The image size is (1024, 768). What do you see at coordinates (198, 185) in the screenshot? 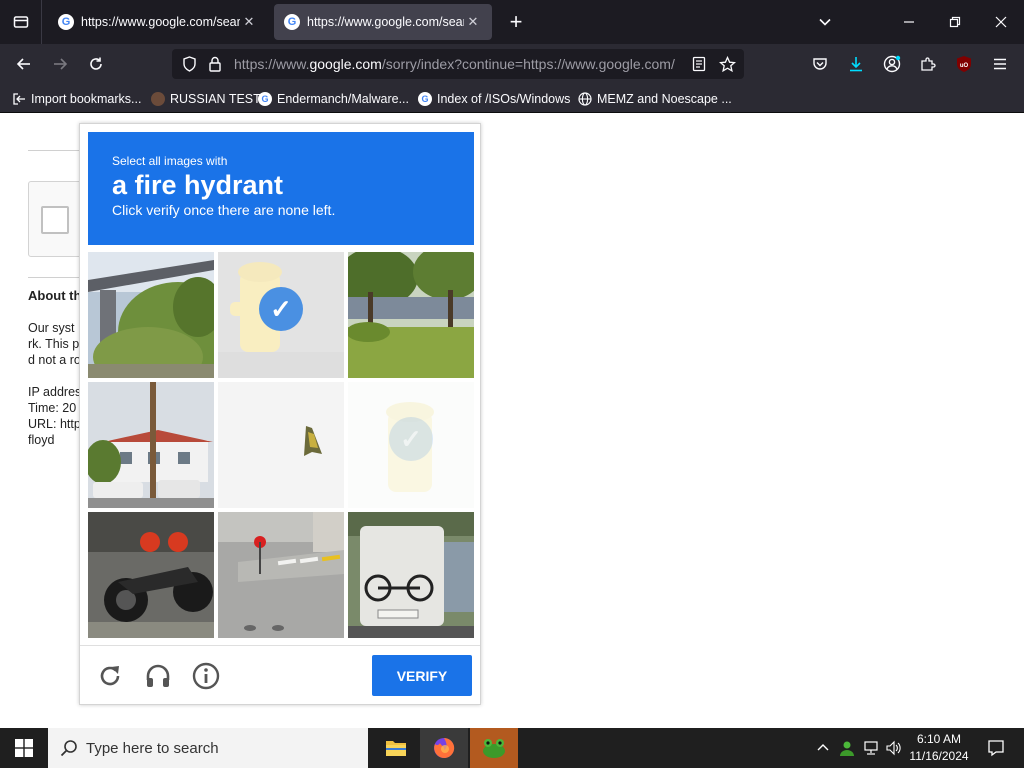
I see `instruction-target: a fire hydrant` at bounding box center [198, 185].